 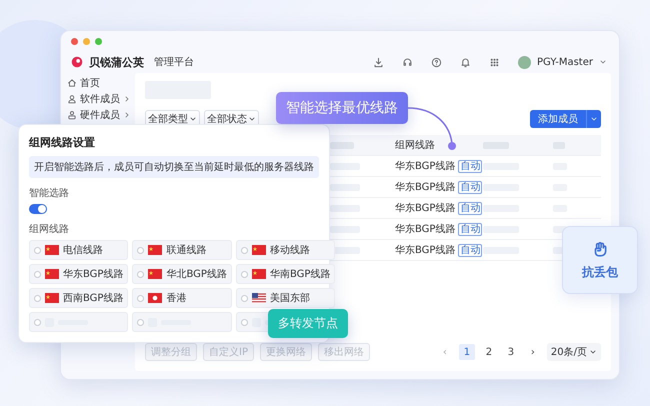 What do you see at coordinates (182, 298) in the screenshot?
I see `route-option: 香港` at bounding box center [182, 298].